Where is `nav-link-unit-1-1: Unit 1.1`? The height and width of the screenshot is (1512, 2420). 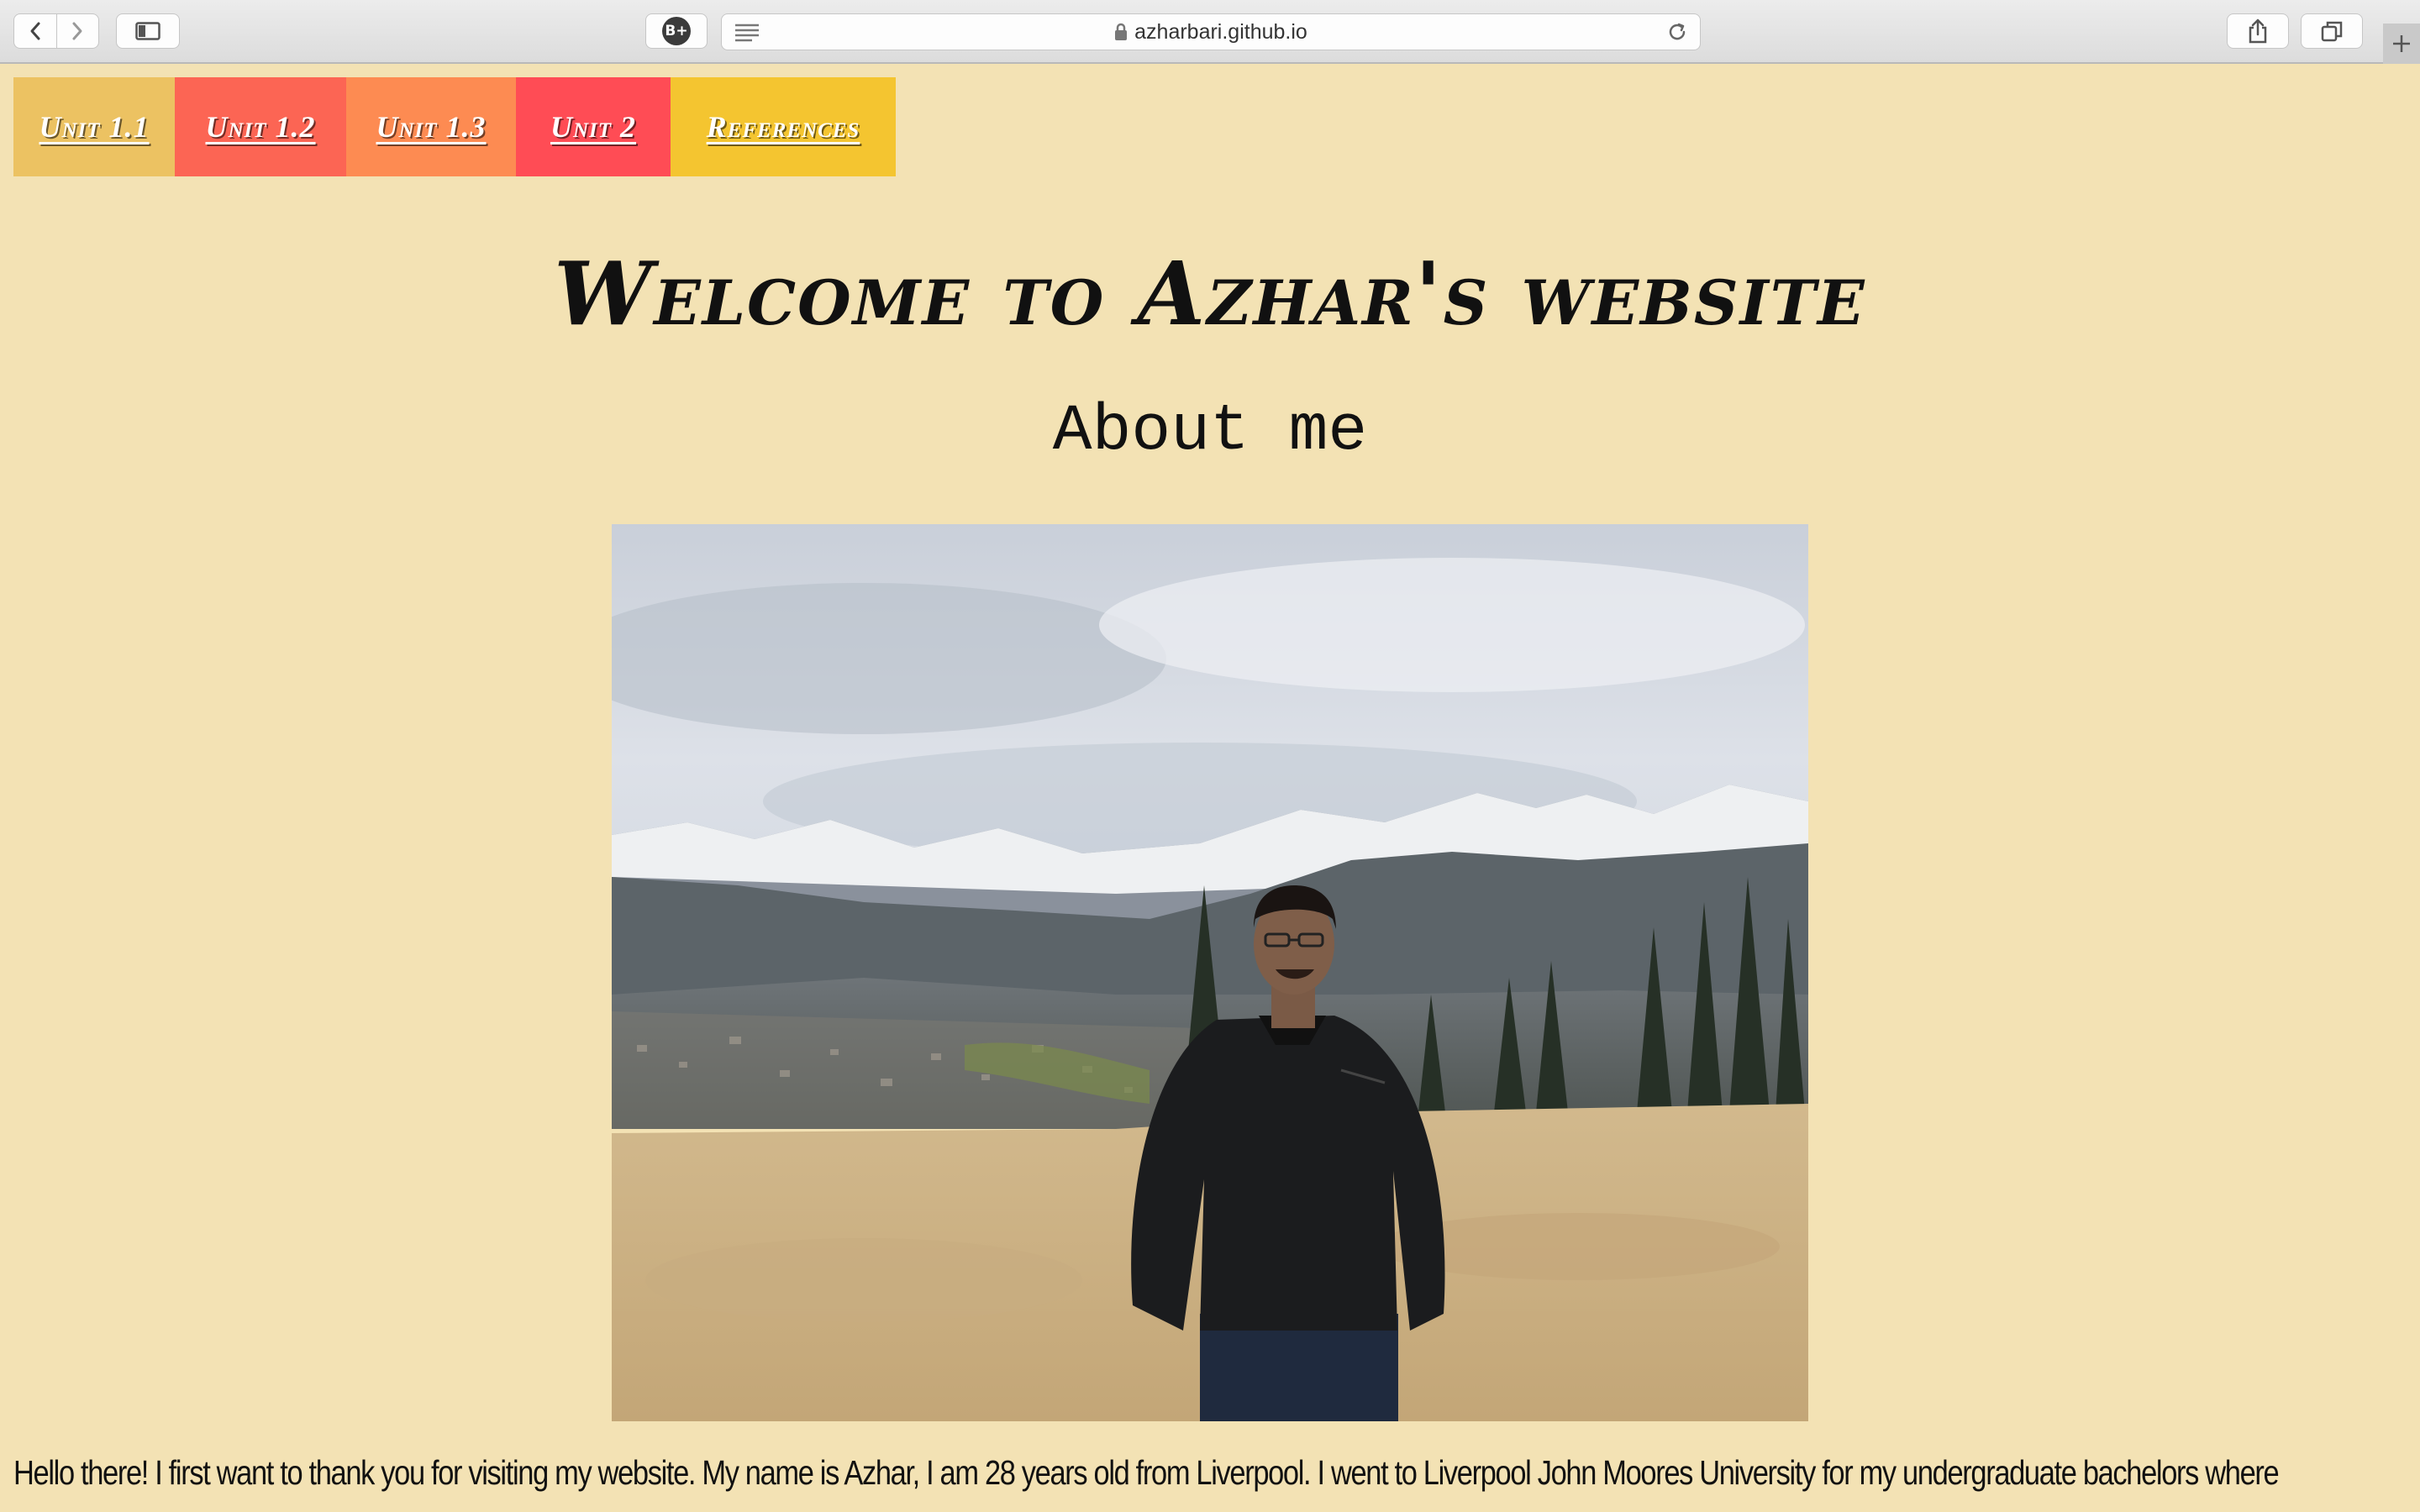 nav-link-unit-1-1: Unit 1.1 is located at coordinates (94, 126).